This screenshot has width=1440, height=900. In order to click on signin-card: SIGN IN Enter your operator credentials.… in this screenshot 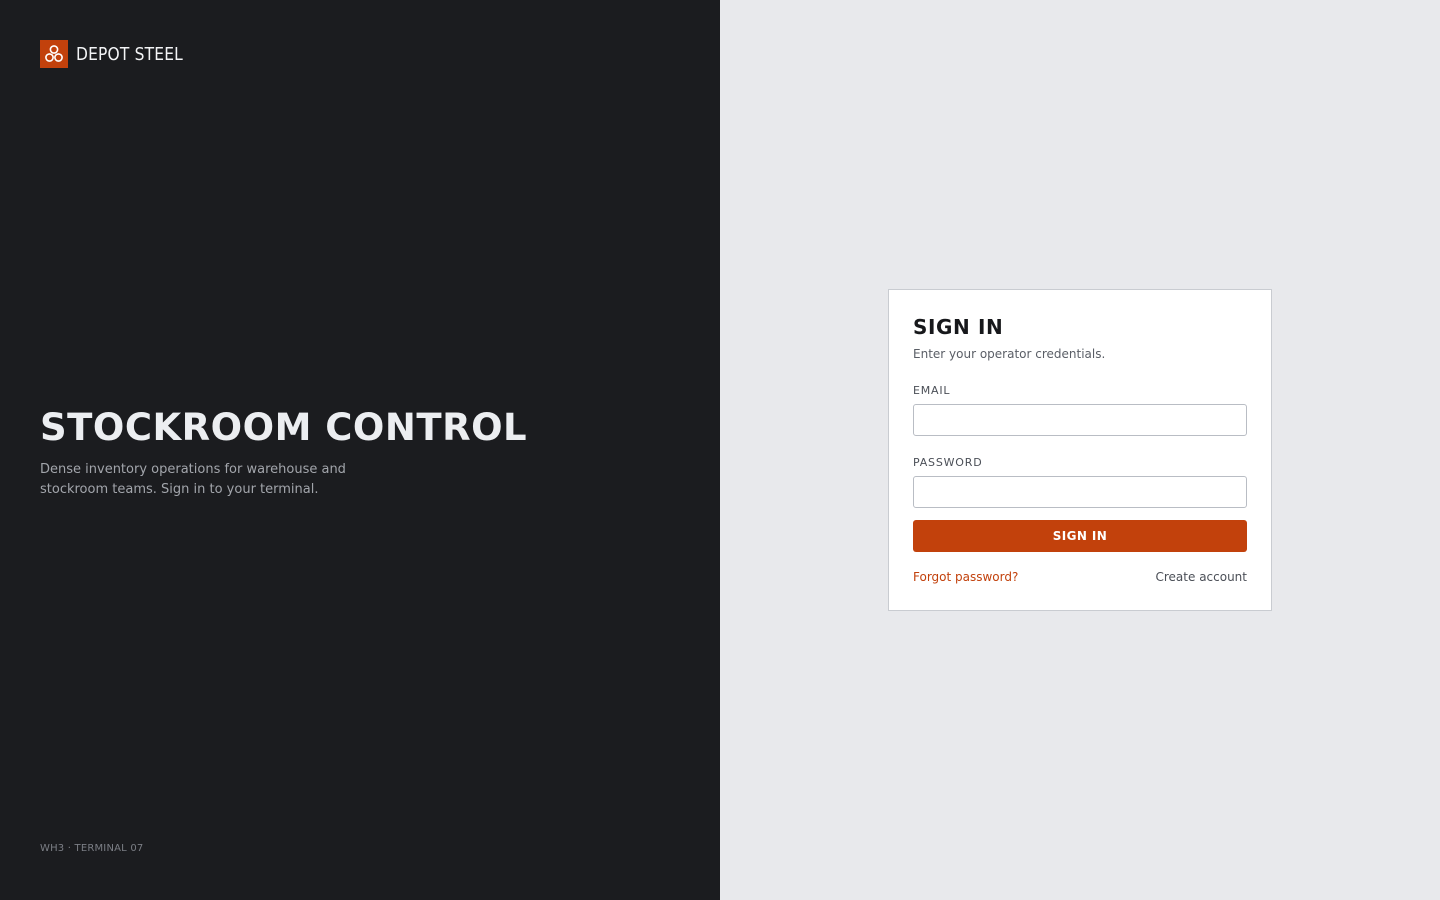, I will do `click(1080, 450)`.